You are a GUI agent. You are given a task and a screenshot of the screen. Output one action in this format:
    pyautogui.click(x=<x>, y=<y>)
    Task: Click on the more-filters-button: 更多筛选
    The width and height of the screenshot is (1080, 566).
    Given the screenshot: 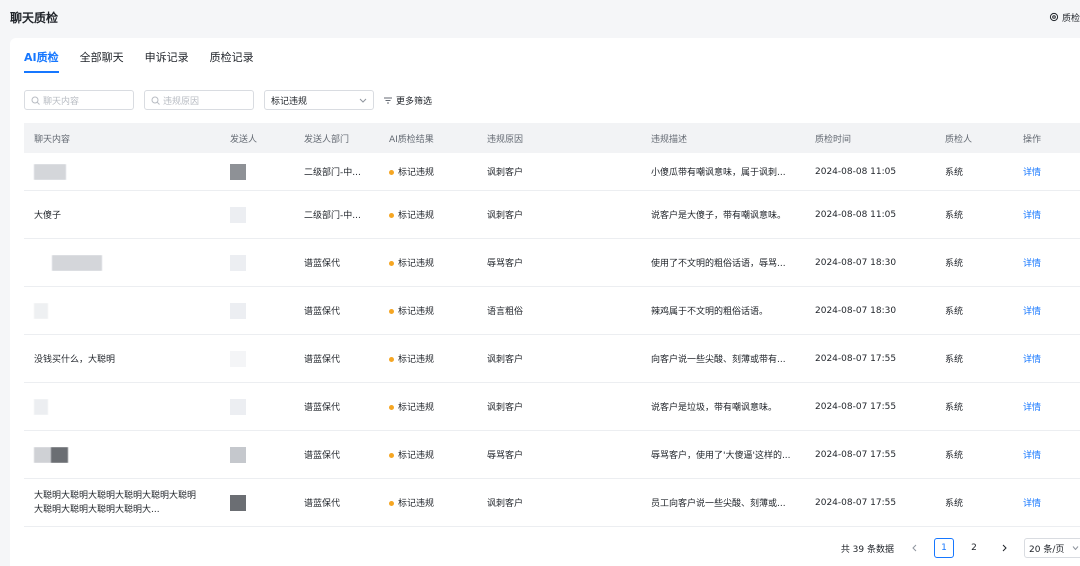 What is the action you would take?
    pyautogui.click(x=408, y=100)
    